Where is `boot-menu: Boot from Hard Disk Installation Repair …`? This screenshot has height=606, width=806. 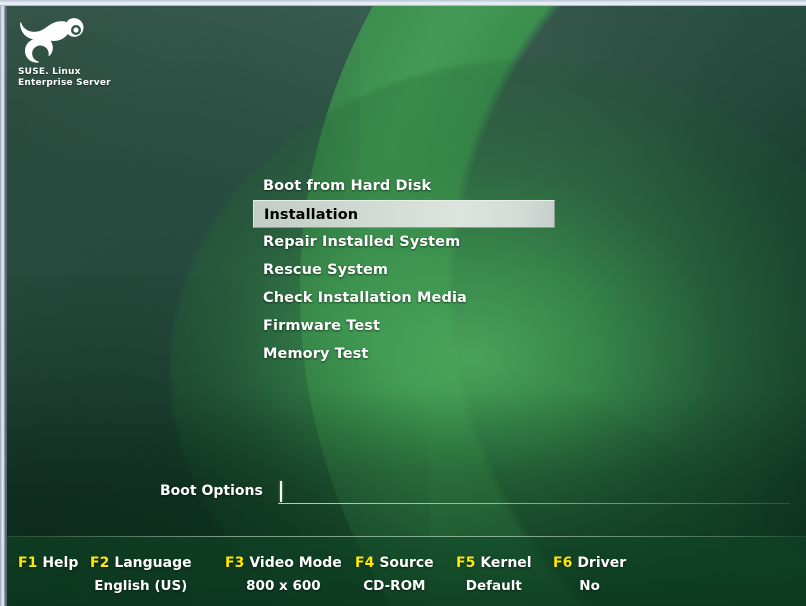
boot-menu: Boot from Hard Disk Installation Repair … is located at coordinates (404, 270).